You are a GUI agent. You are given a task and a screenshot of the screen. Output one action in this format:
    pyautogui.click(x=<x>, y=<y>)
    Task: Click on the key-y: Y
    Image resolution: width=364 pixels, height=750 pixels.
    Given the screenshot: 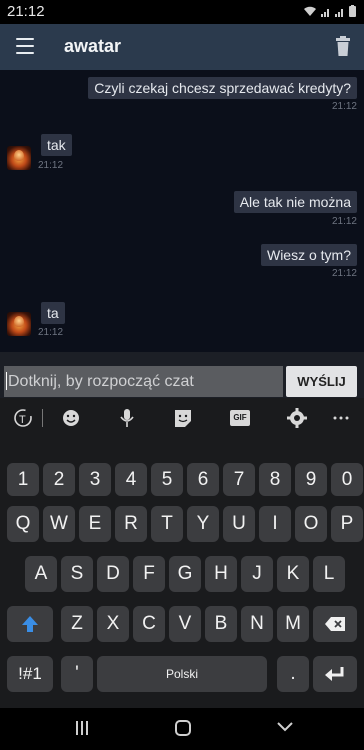 What is the action you would take?
    pyautogui.click(x=203, y=524)
    